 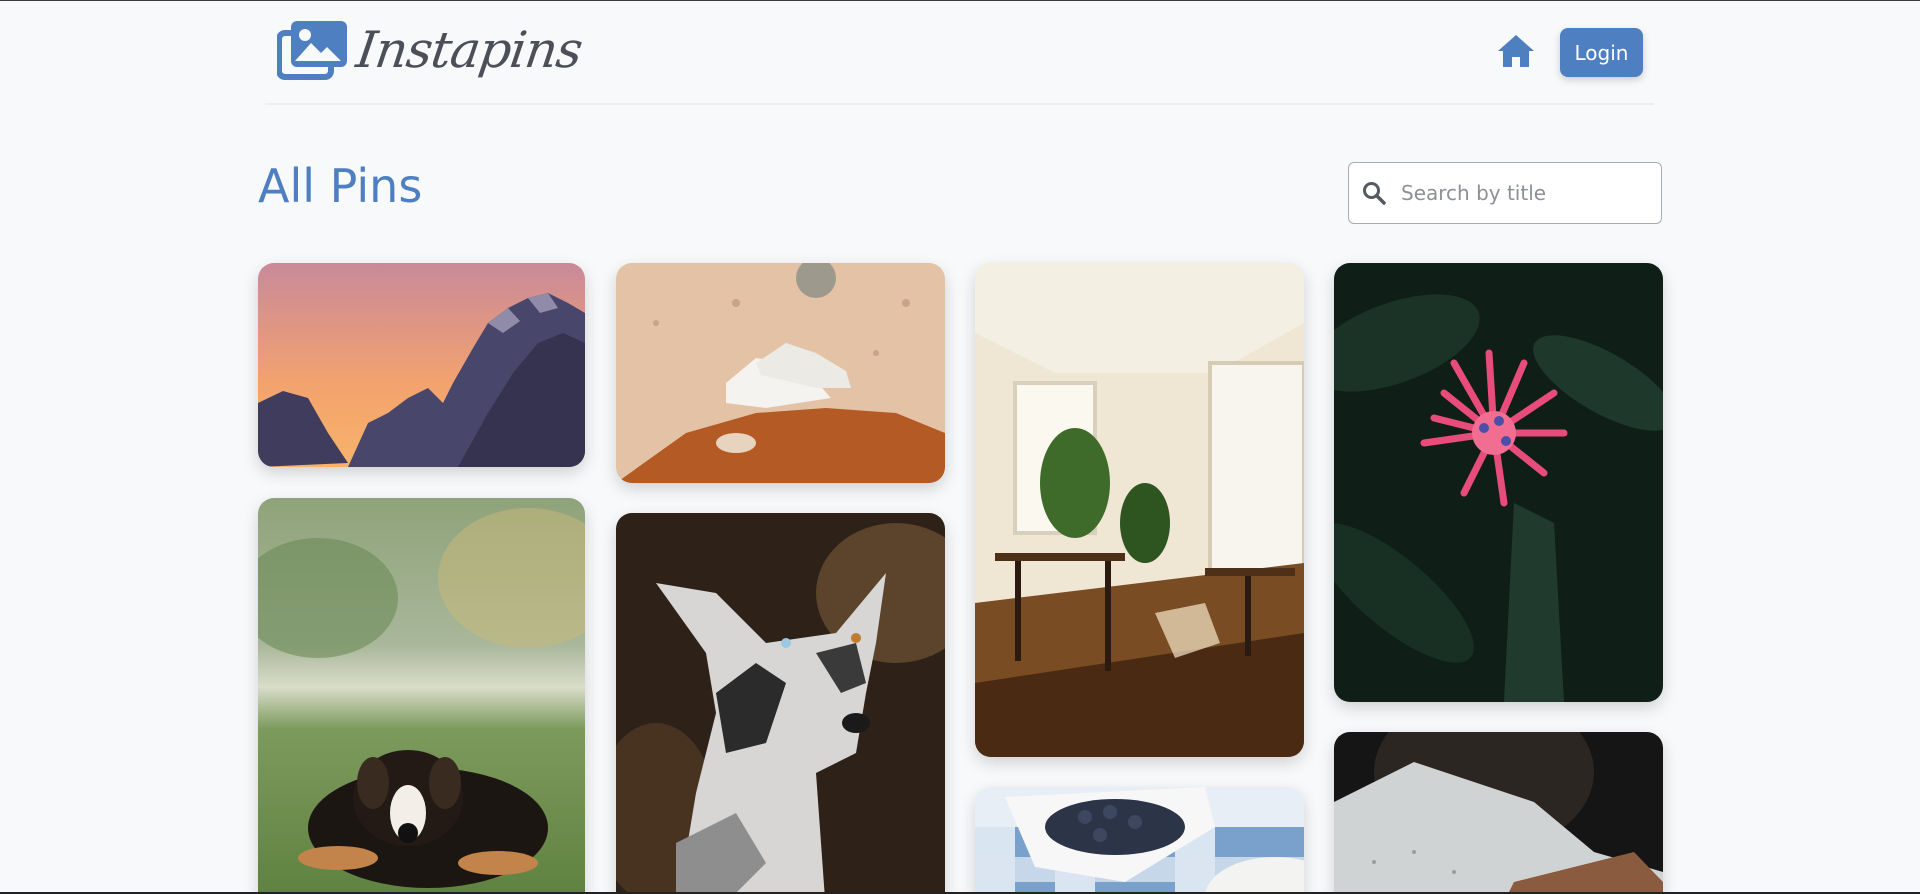 I want to click on bernese-dog-pin-image, so click(x=421, y=695).